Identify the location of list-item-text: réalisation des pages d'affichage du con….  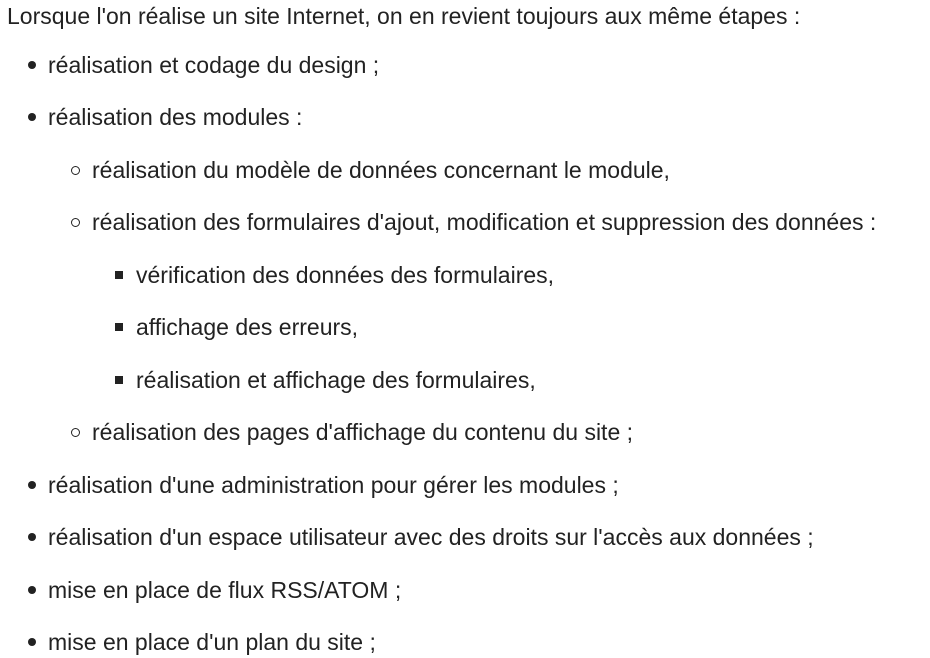
(363, 432).